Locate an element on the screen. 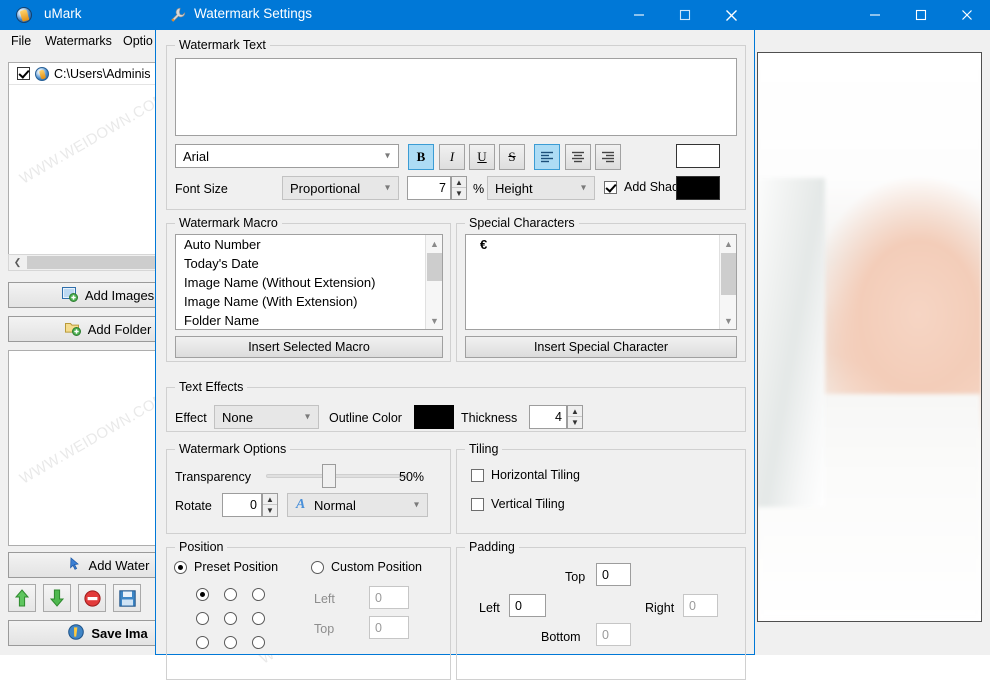 Image resolution: width=990 pixels, height=680 pixels. underline-button: U is located at coordinates (482, 157).